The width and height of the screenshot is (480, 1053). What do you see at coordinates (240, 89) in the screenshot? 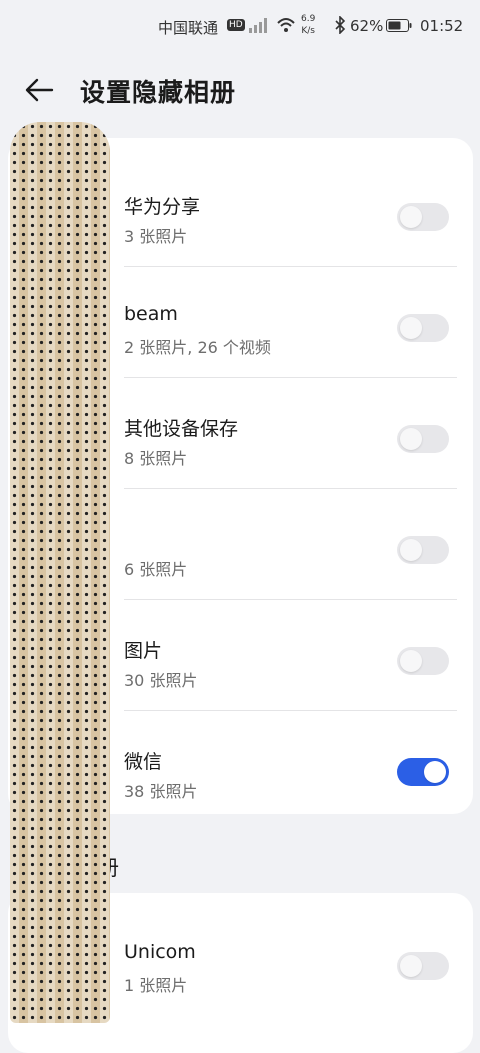
I see `title-bar: 设置隐藏相册` at bounding box center [240, 89].